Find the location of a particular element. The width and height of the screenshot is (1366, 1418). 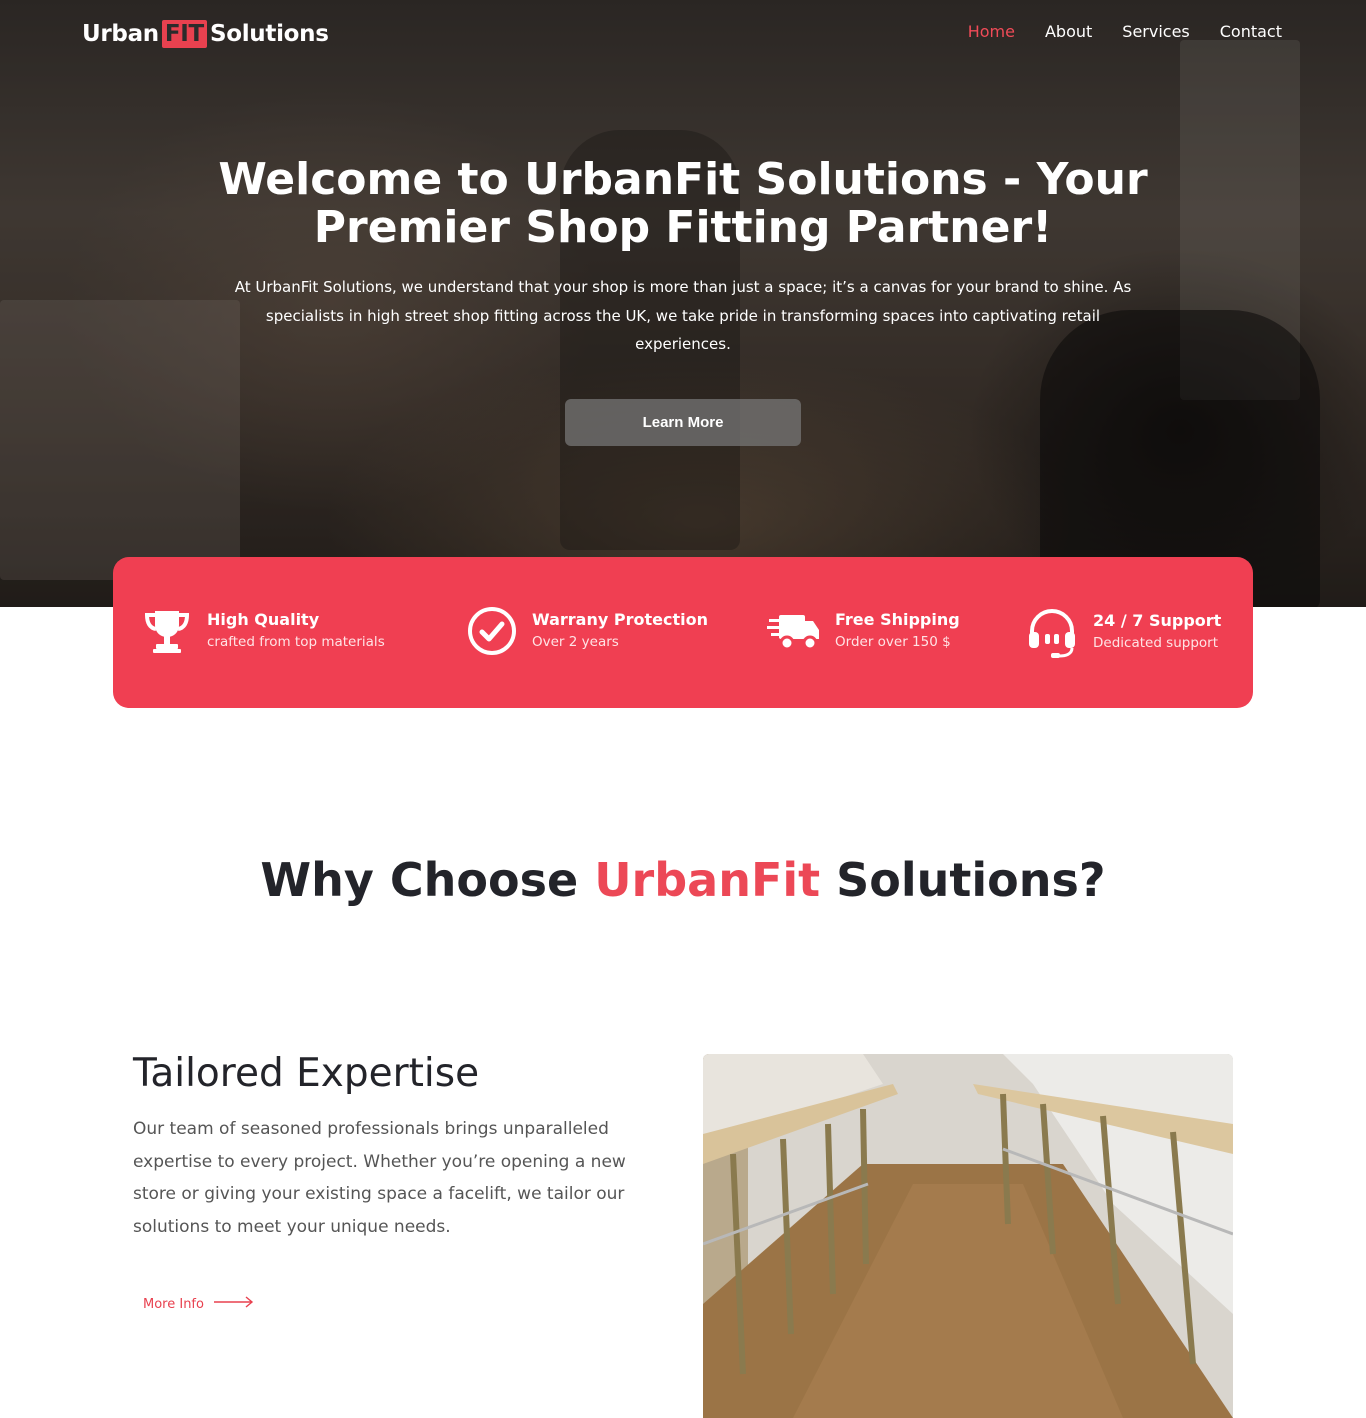

feature-subtitle: Order over 150 $ is located at coordinates (893, 642).